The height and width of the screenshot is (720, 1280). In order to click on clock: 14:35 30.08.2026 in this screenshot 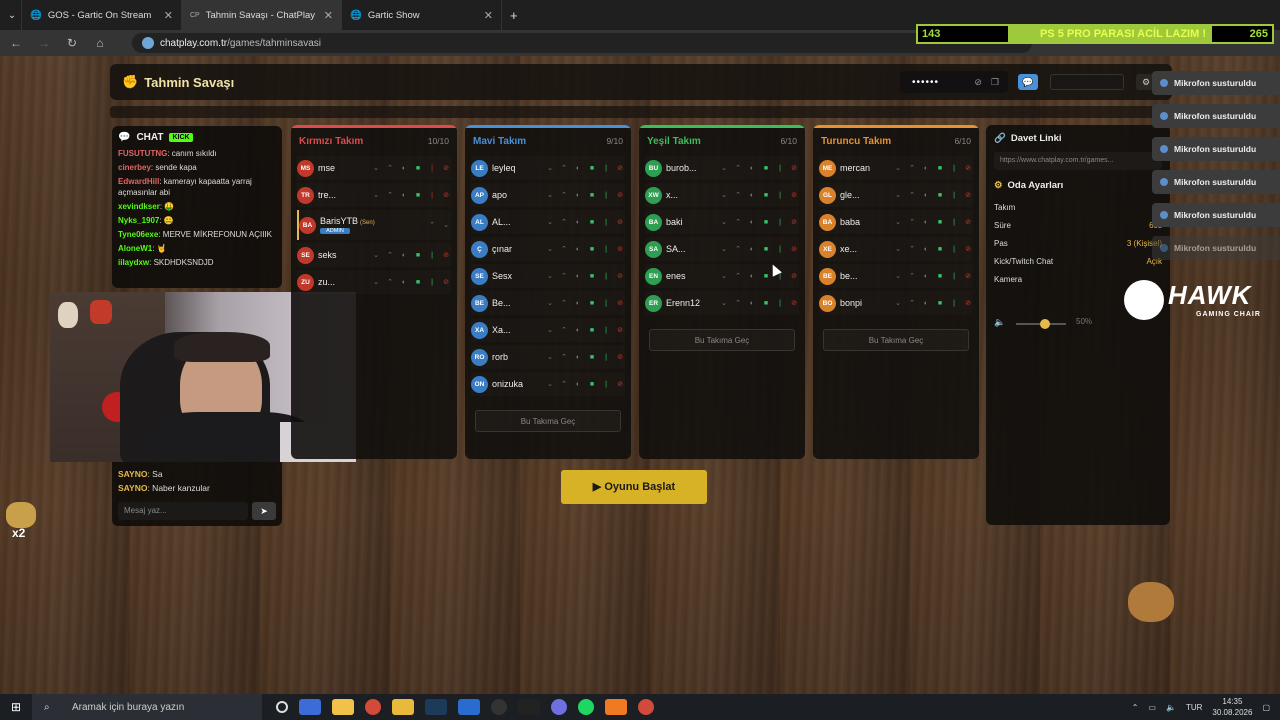, I will do `click(1232, 707)`.